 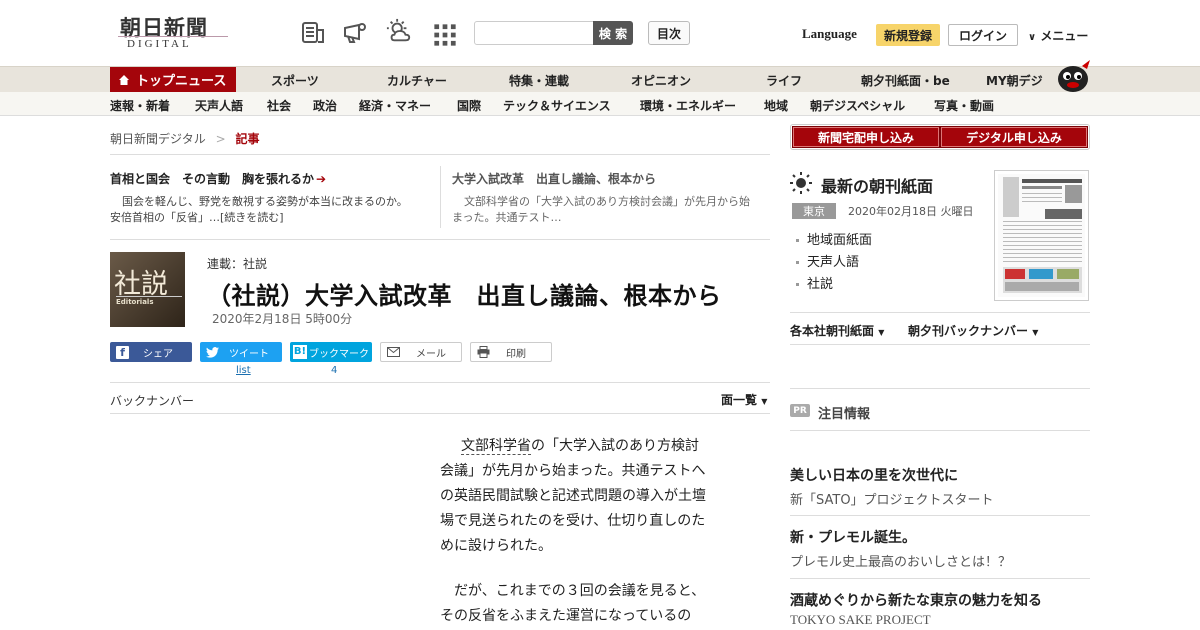 What do you see at coordinates (325, 105) in the screenshot?
I see `nav-politics: 政治` at bounding box center [325, 105].